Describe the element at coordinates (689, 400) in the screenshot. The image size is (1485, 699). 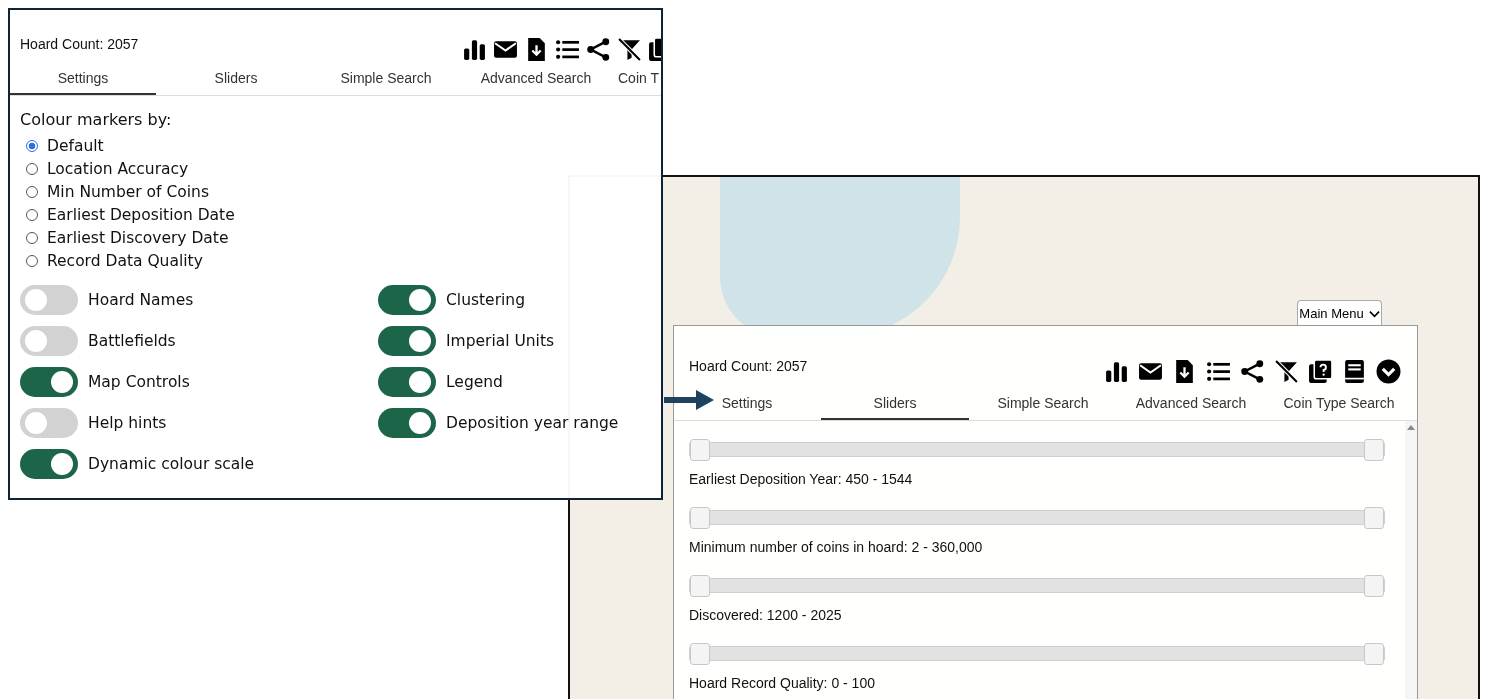
I see `arrow-icon` at that location.